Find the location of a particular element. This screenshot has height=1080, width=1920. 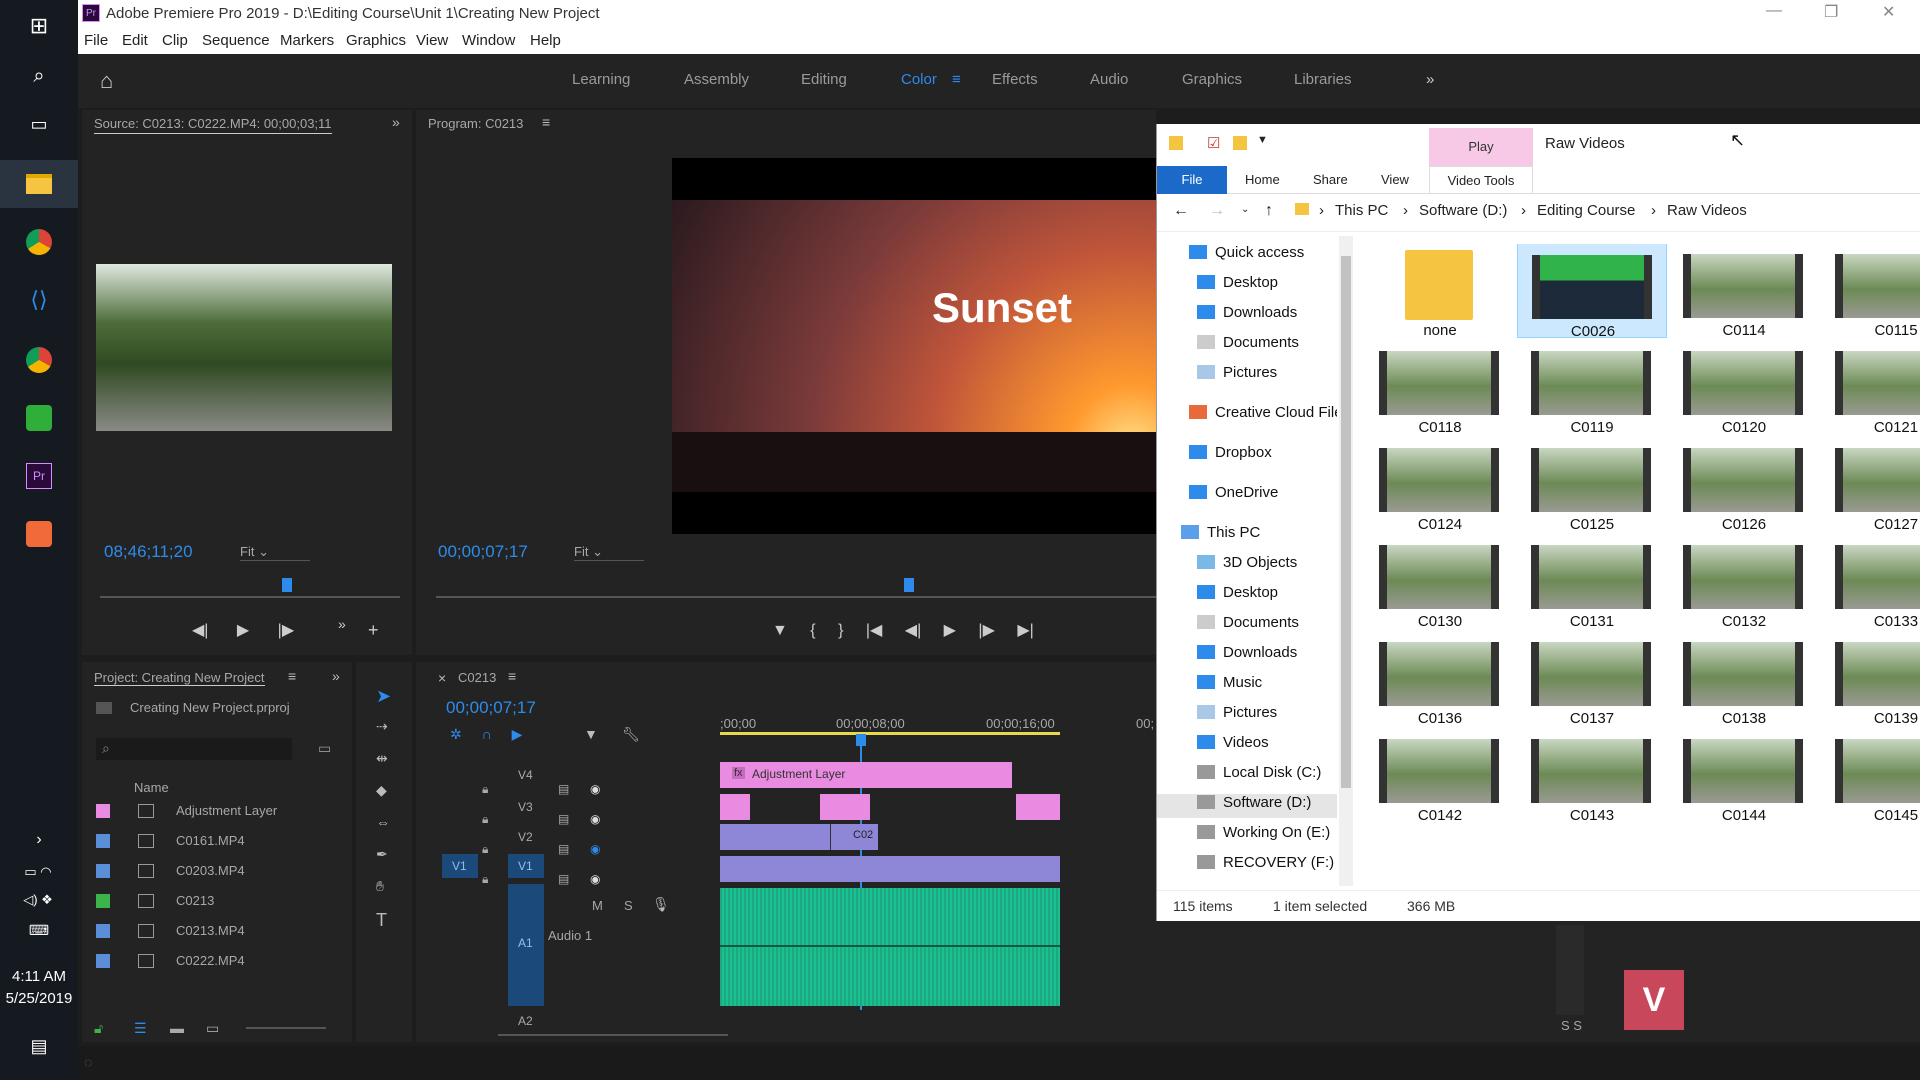

timeline-timecode: 00;00;07;17 is located at coordinates (491, 708).